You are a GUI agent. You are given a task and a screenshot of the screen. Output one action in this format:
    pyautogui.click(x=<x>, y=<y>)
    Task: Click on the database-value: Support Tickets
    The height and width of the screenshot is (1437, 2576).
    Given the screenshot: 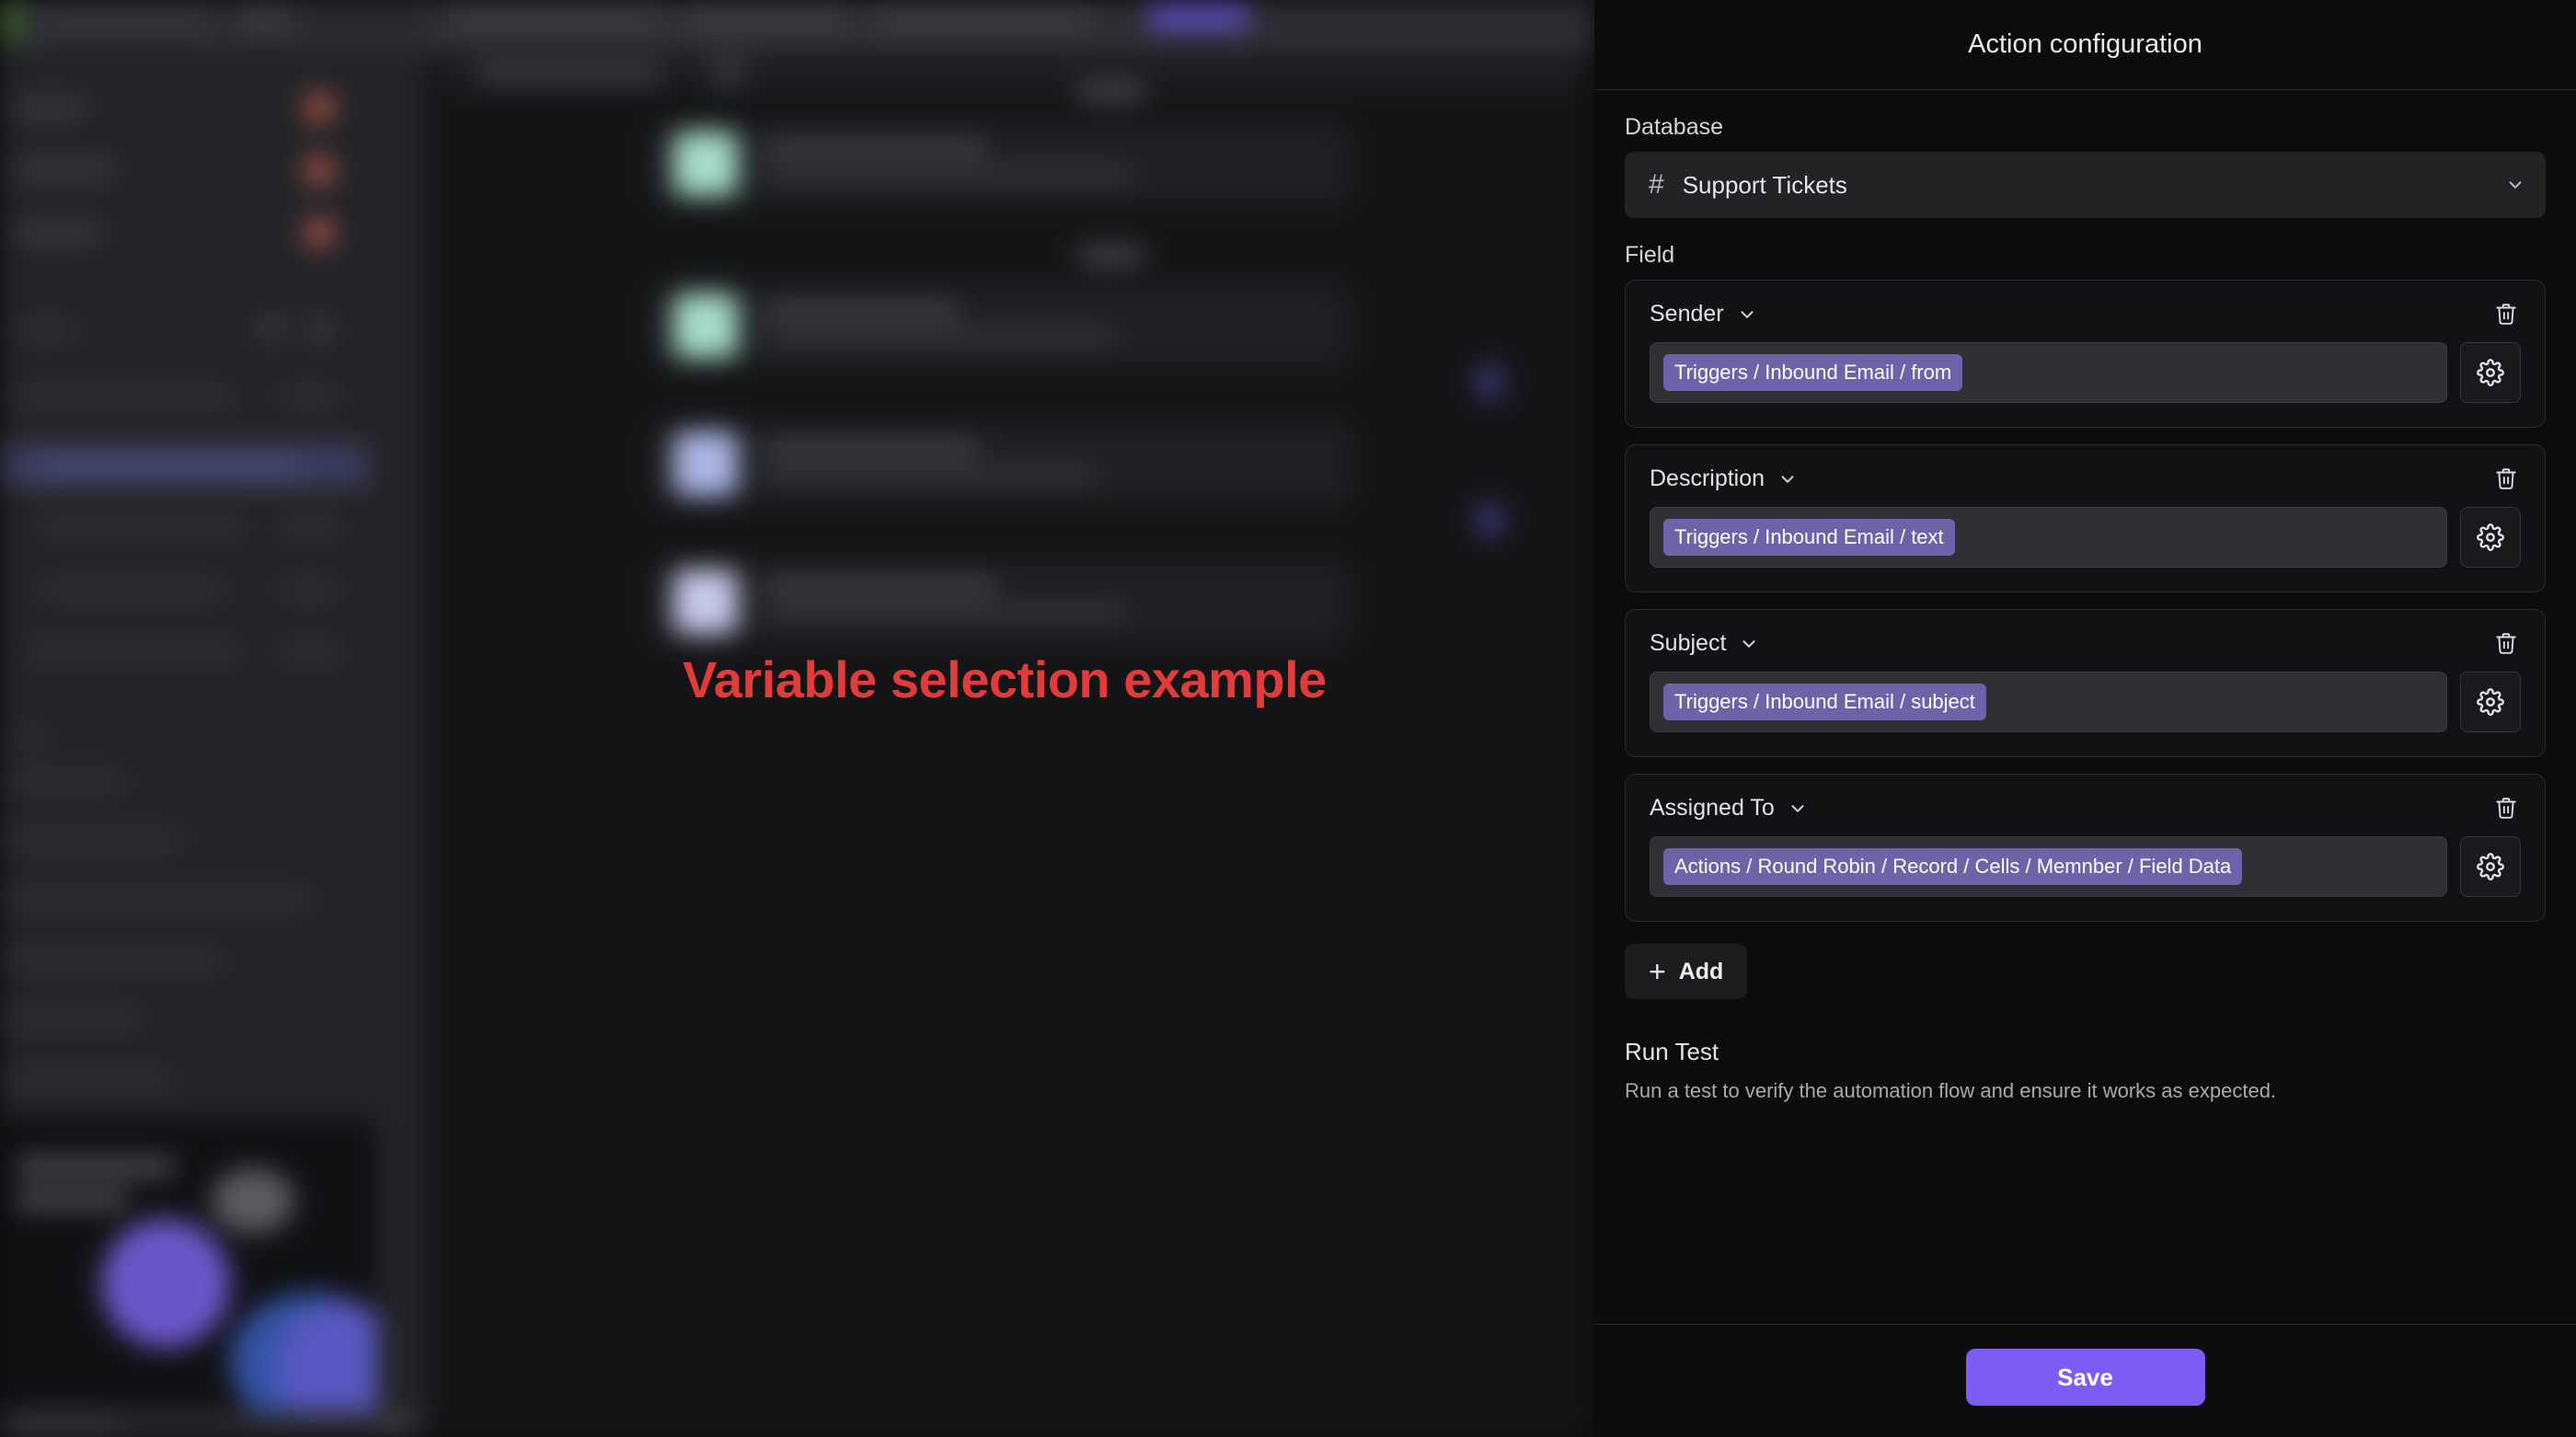 What is the action you would take?
    pyautogui.click(x=1764, y=184)
    